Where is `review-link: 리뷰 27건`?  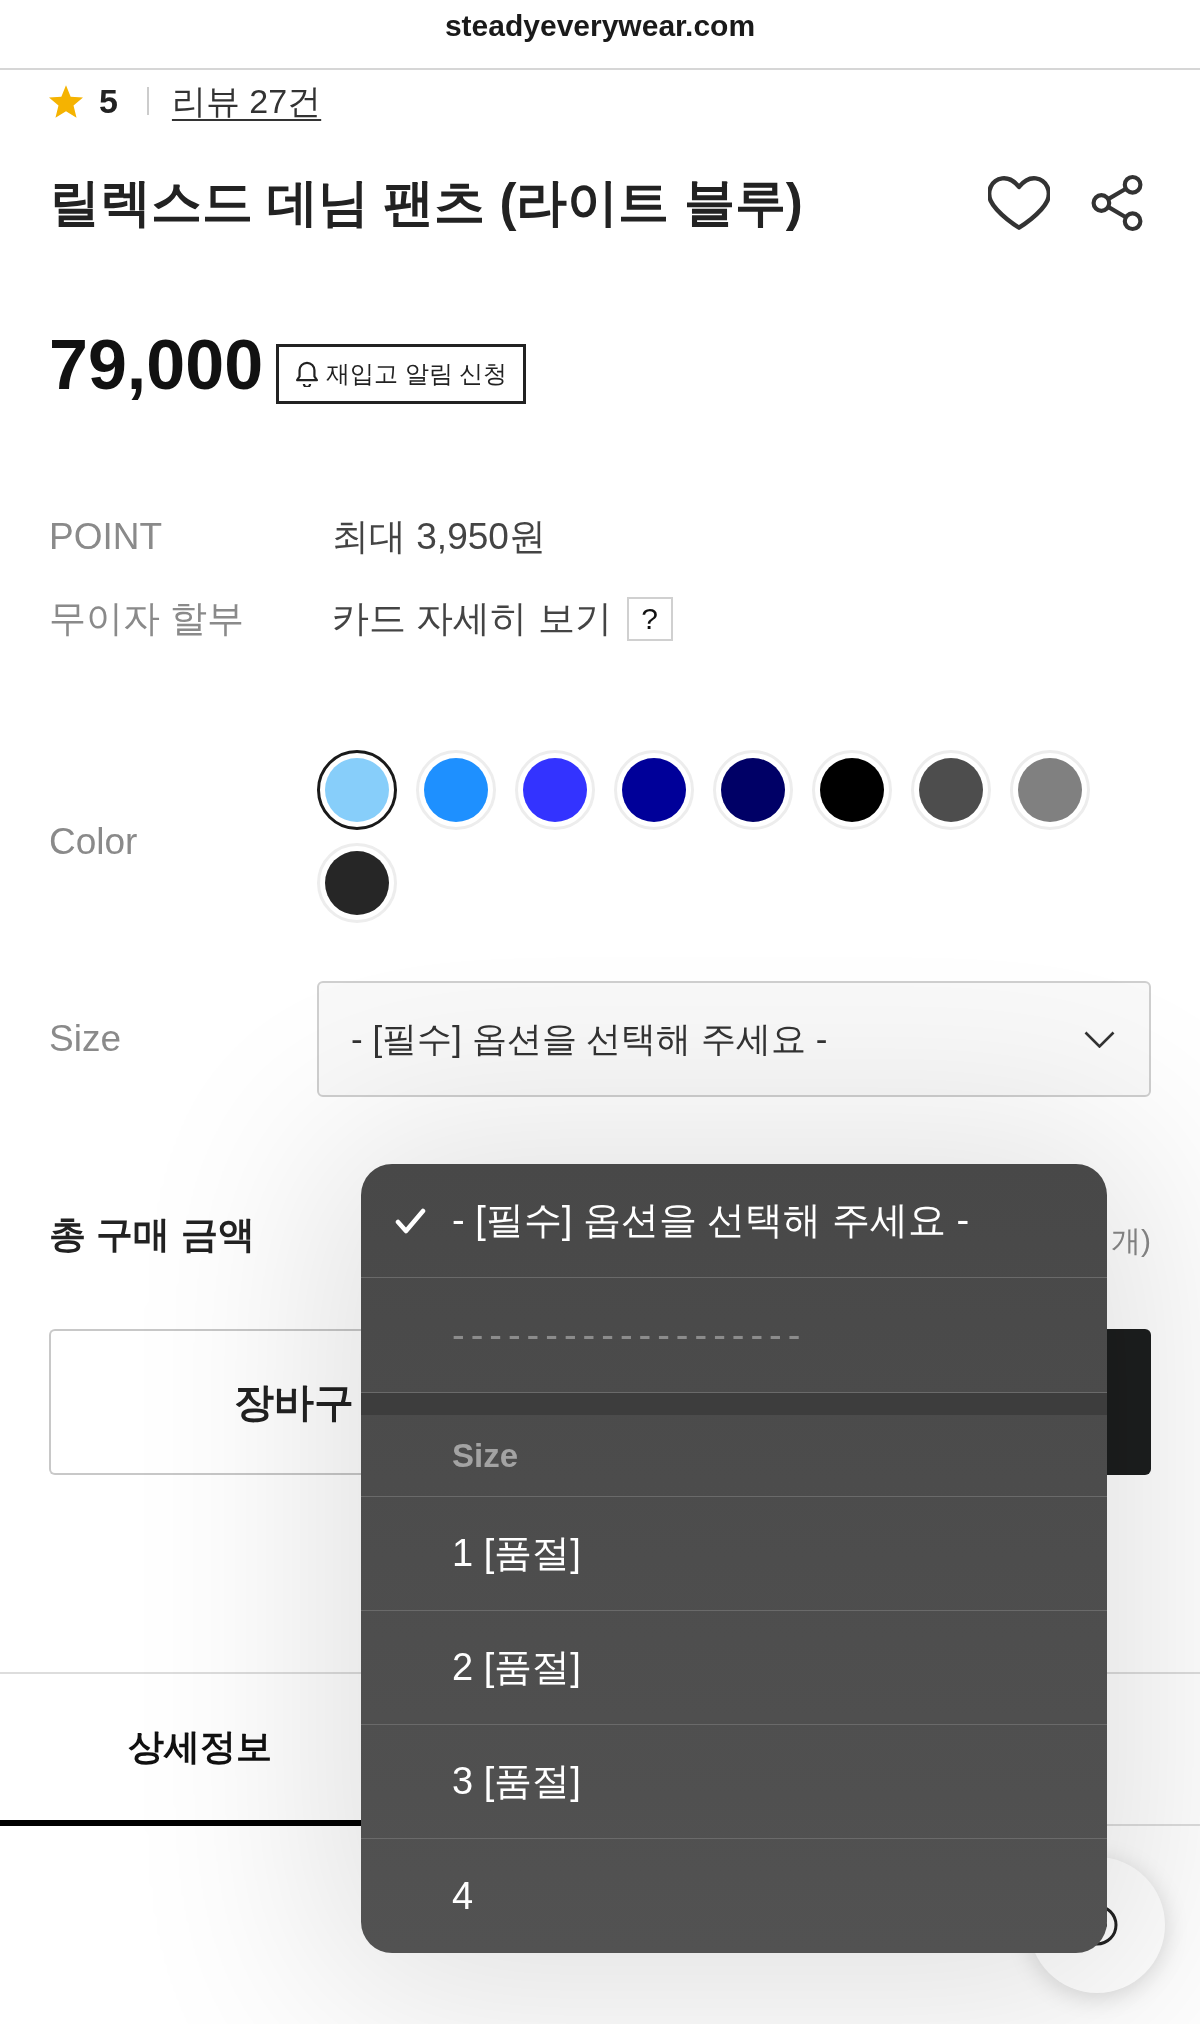 review-link: 리뷰 27건 is located at coordinates (246, 101).